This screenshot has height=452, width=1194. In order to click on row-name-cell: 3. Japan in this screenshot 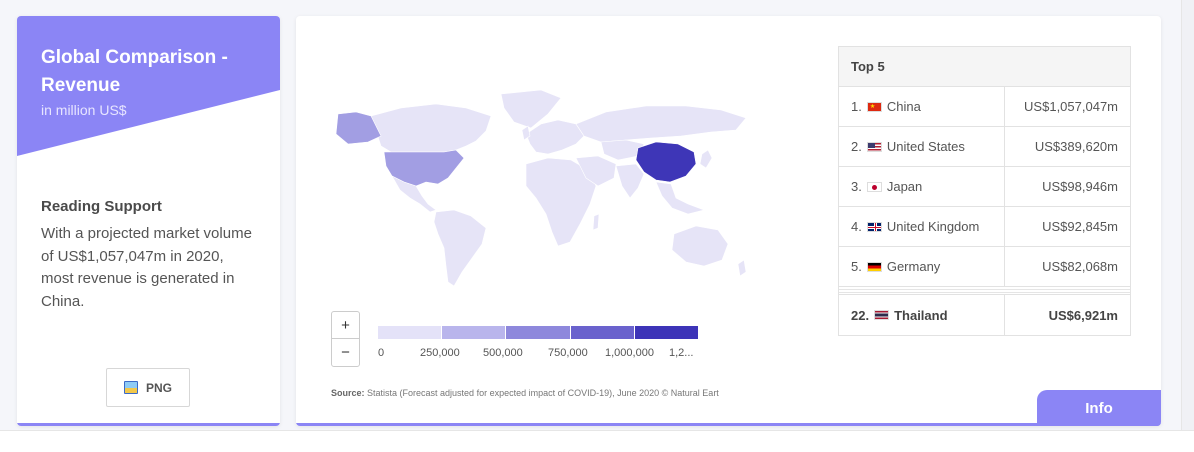, I will do `click(922, 186)`.